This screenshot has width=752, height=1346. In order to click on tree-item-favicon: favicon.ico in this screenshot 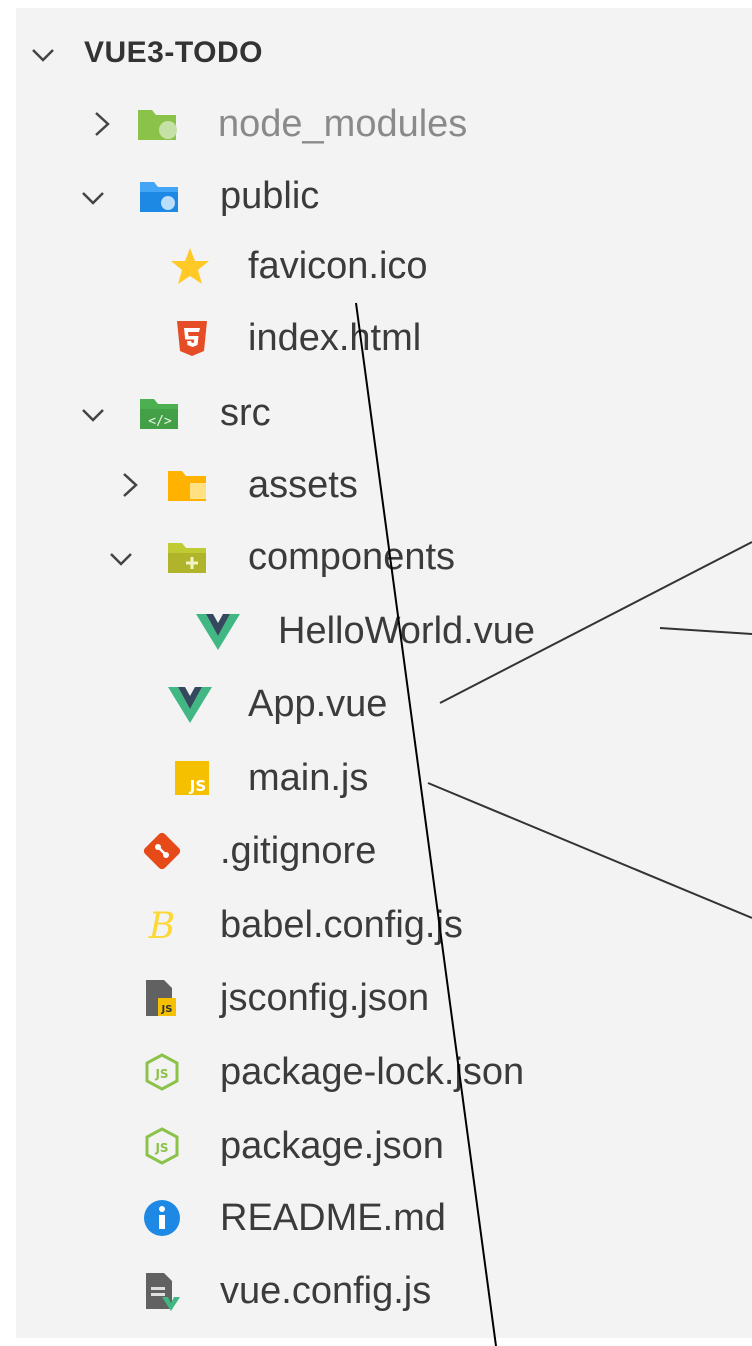, I will do `click(384, 266)`.